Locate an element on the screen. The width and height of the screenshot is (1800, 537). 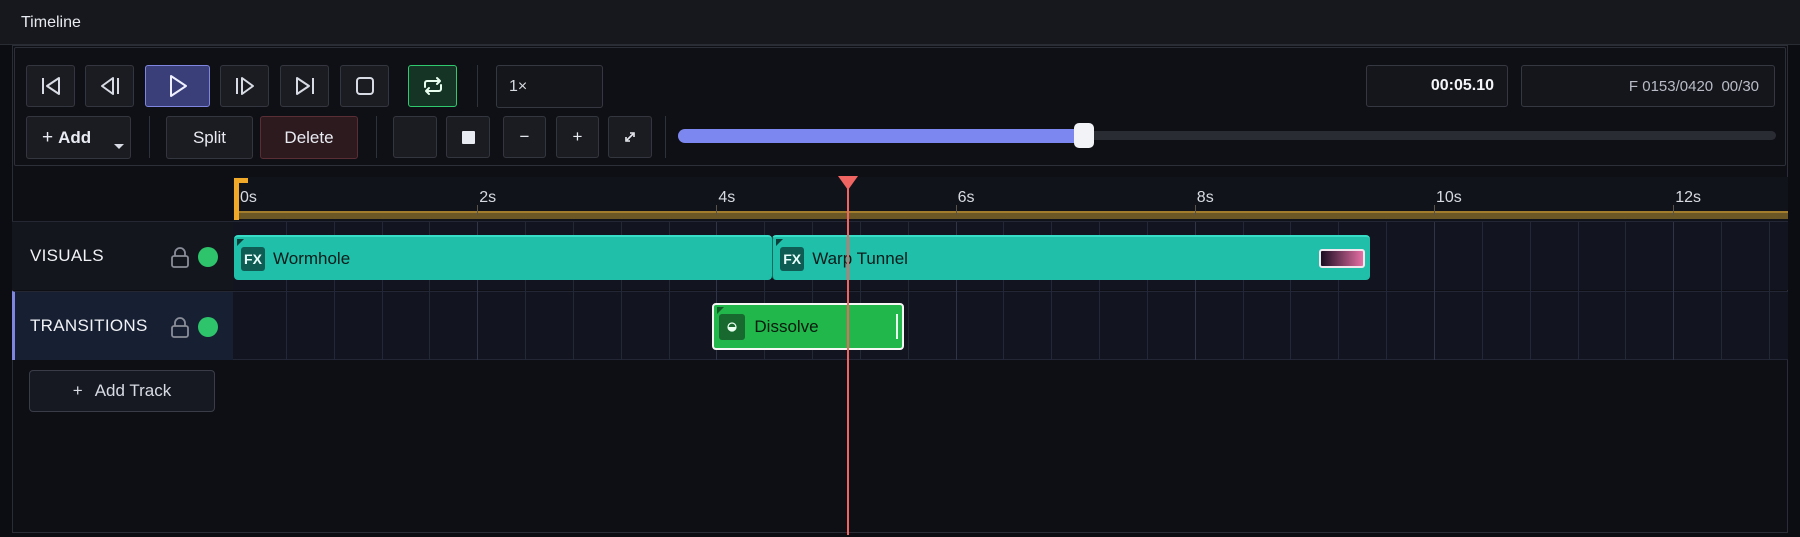
track-name: TRANSITIONS is located at coordinates (89, 325).